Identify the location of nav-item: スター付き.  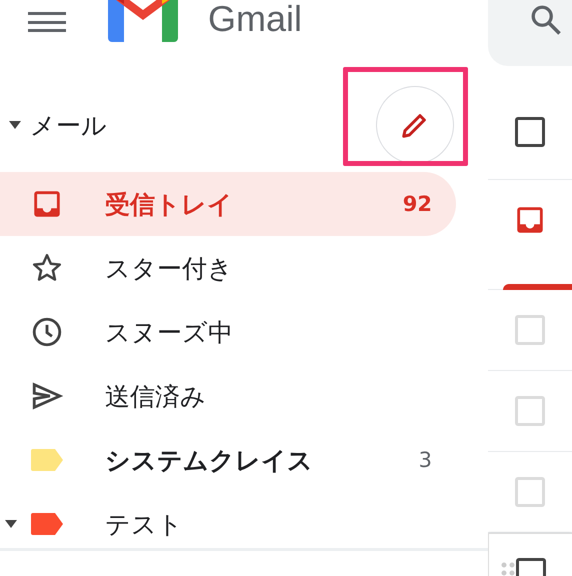
(228, 268).